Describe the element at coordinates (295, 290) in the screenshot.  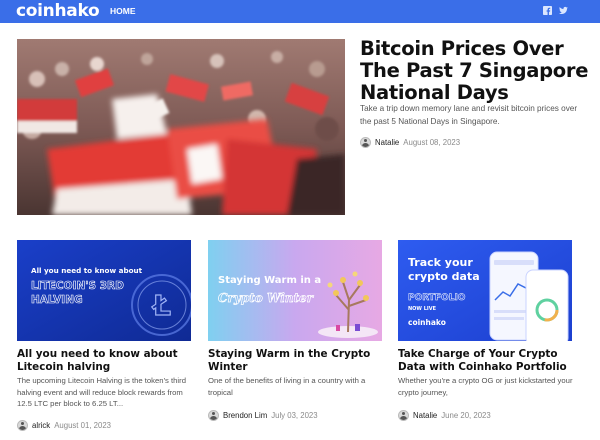
I see `card-image-crypto-winter: Staying Warm in a Crypto Winter` at that location.